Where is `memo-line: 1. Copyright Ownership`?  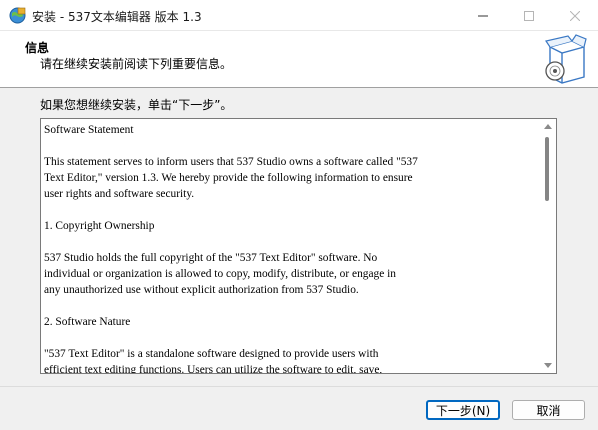 memo-line: 1. Copyright Ownership is located at coordinates (99, 226).